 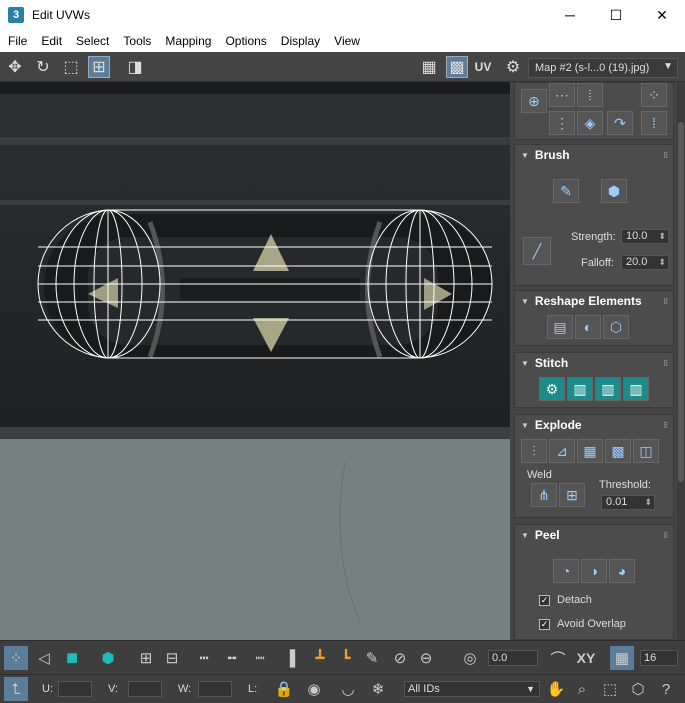 What do you see at coordinates (534, 451) in the screenshot?
I see `break-icon: ⫶` at bounding box center [534, 451].